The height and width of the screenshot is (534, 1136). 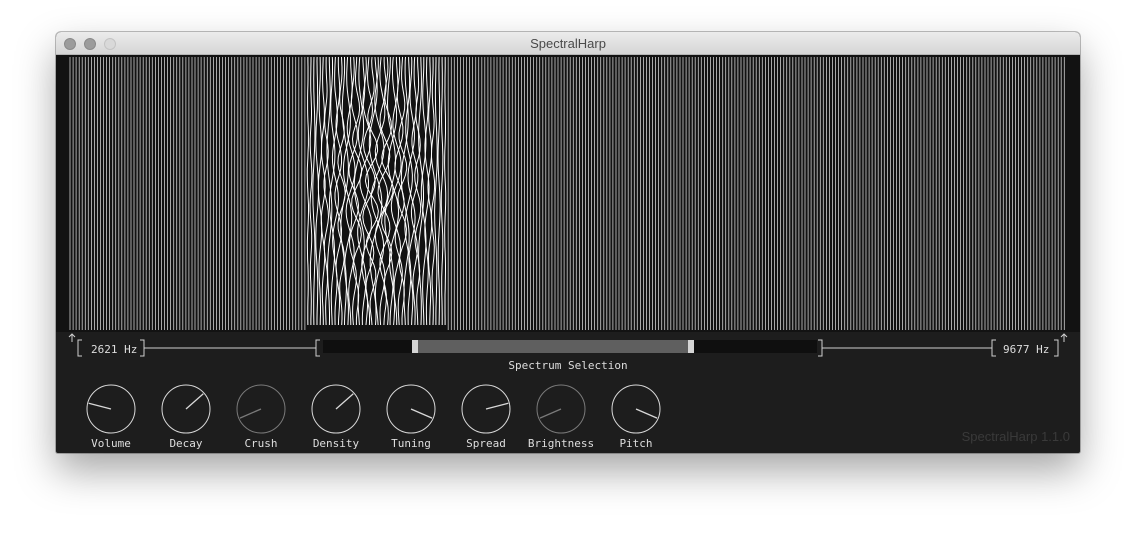 I want to click on decay-dial, so click(x=186, y=409).